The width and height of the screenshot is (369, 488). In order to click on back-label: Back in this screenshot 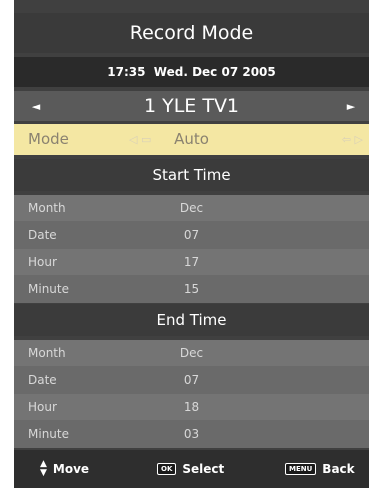, I will do `click(338, 469)`.